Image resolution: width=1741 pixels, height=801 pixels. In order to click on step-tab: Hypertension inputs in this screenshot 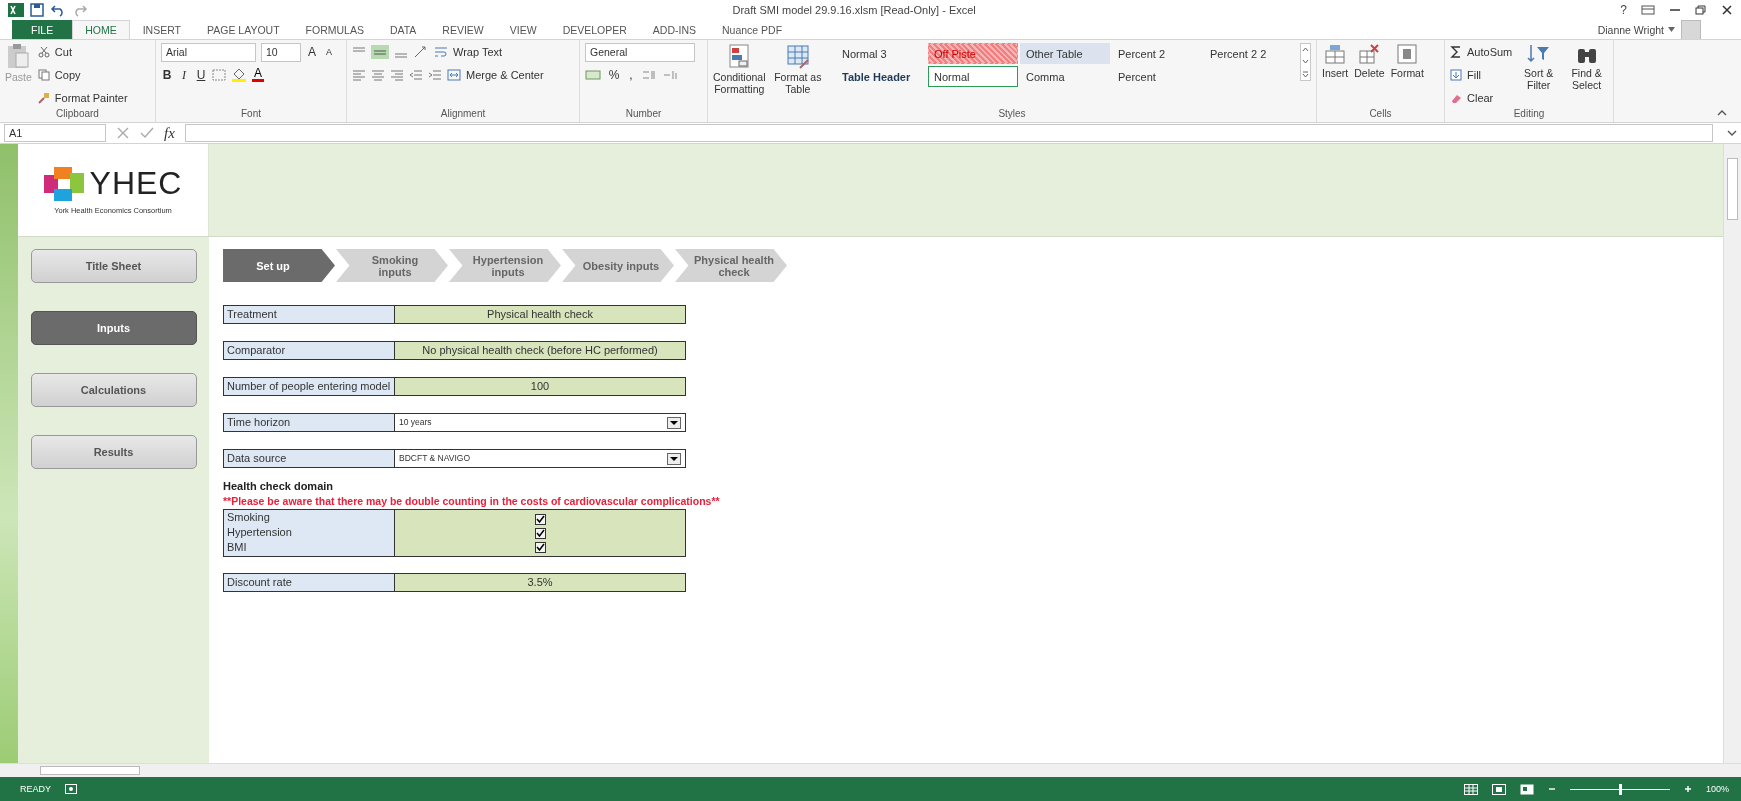, I will do `click(505, 265)`.